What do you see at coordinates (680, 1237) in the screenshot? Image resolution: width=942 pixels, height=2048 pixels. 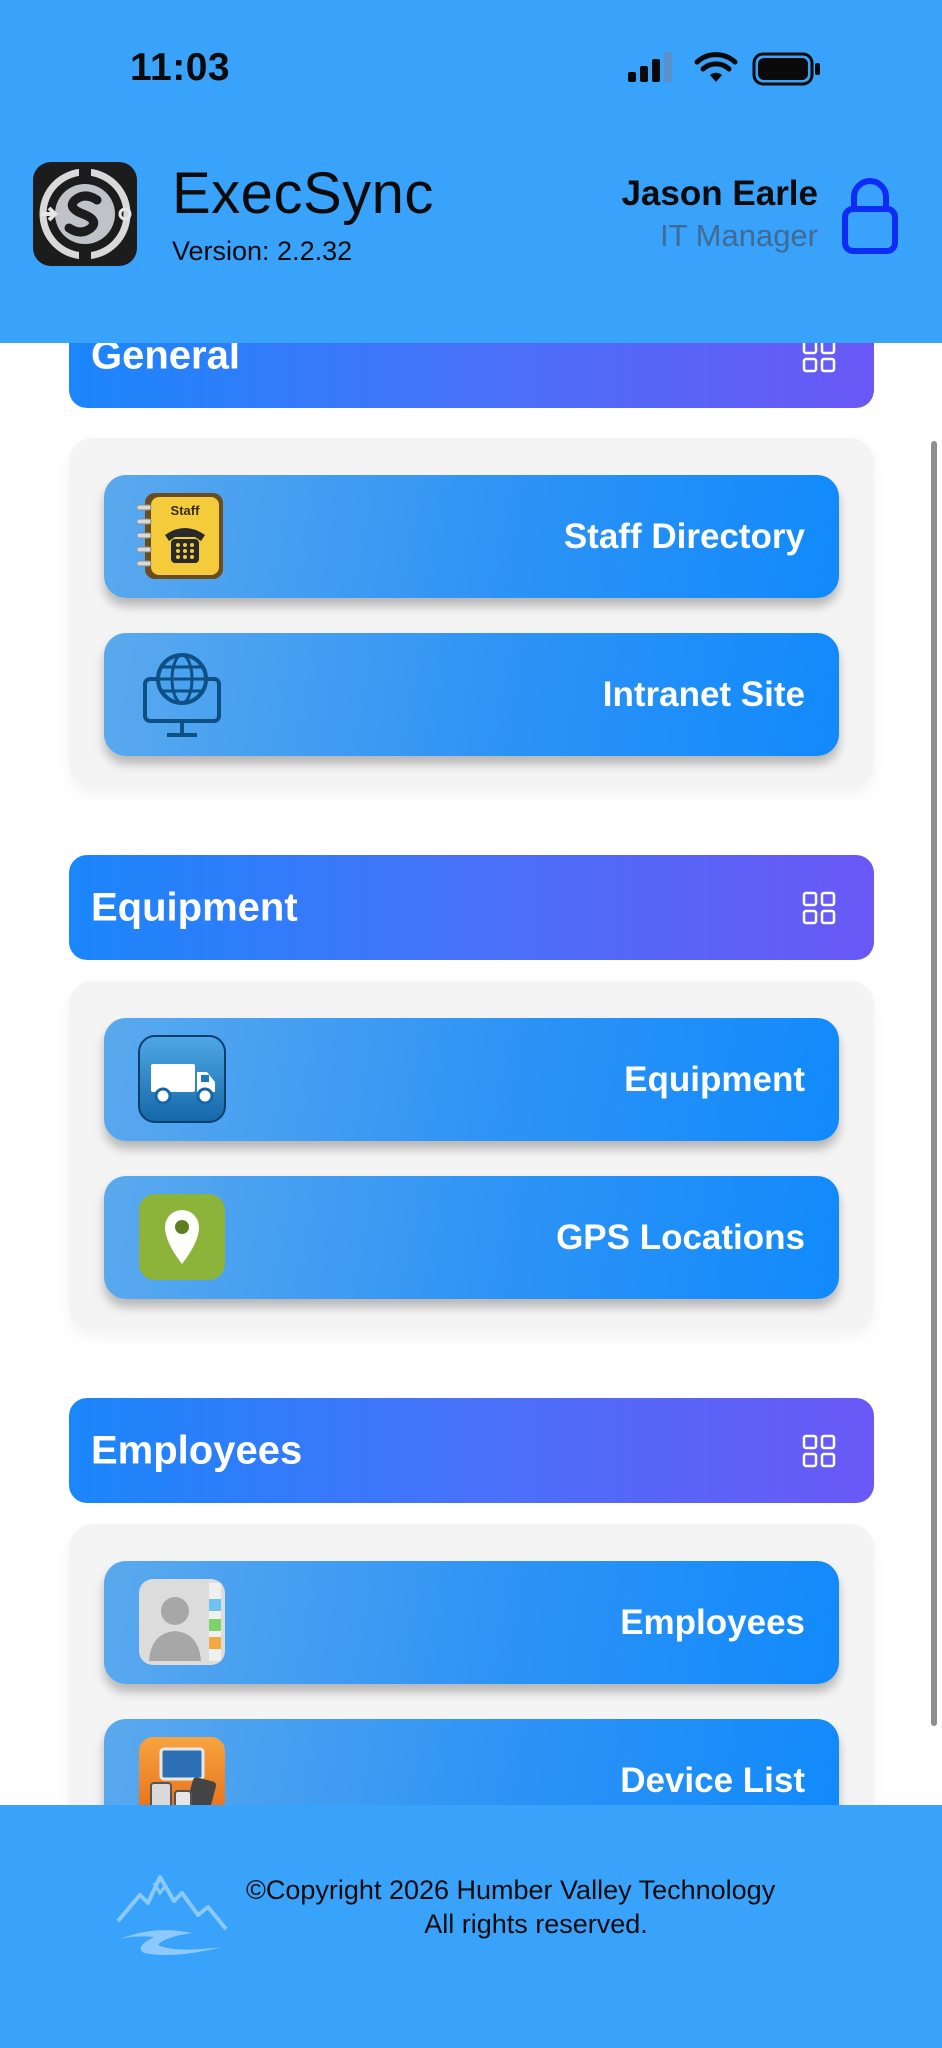 I see `tile-label: GPS Locations` at bounding box center [680, 1237].